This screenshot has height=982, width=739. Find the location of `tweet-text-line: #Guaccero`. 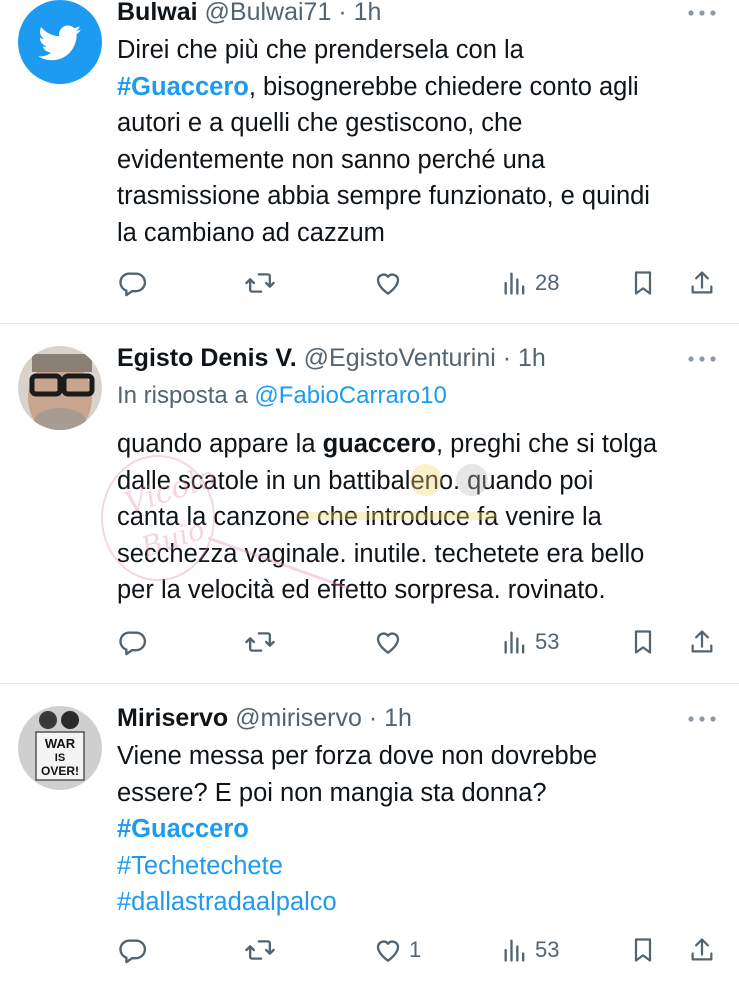

tweet-text-line: #Guaccero is located at coordinates (423, 829).